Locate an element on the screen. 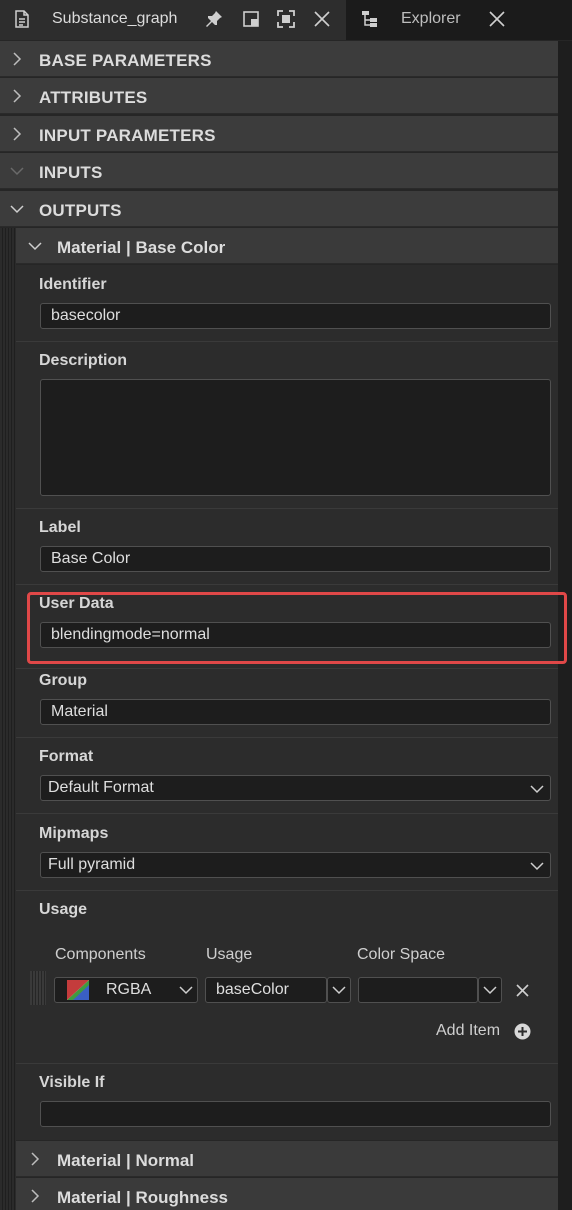  indent-guide is located at coordinates (8, 719).